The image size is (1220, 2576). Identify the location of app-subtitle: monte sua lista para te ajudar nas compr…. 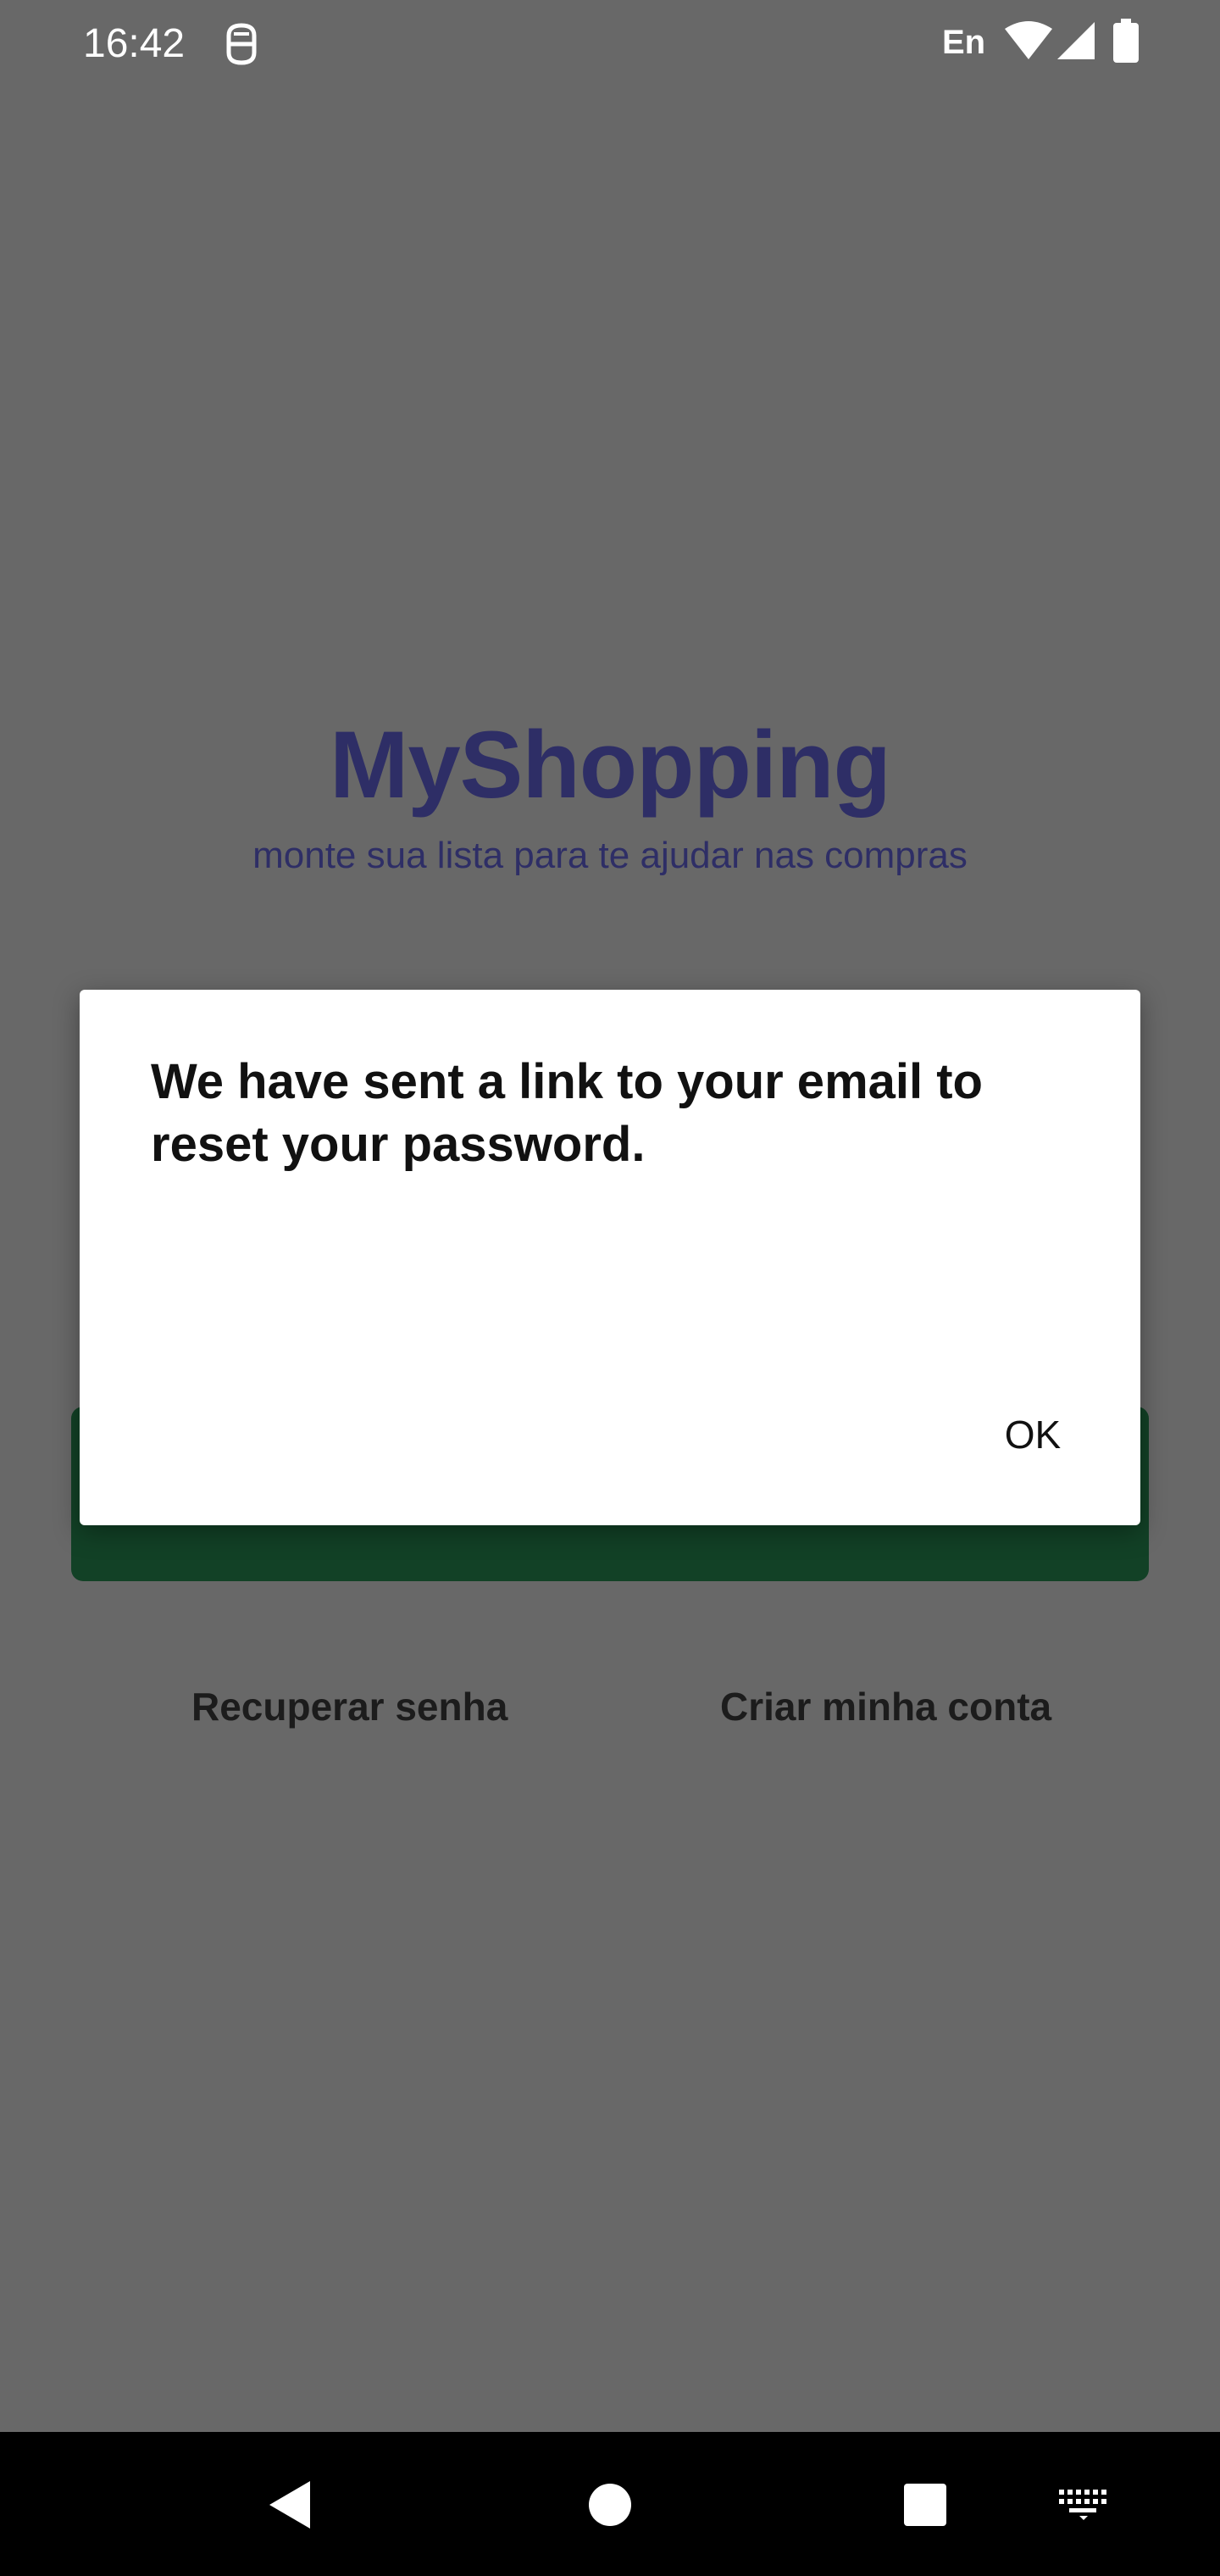
(610, 855).